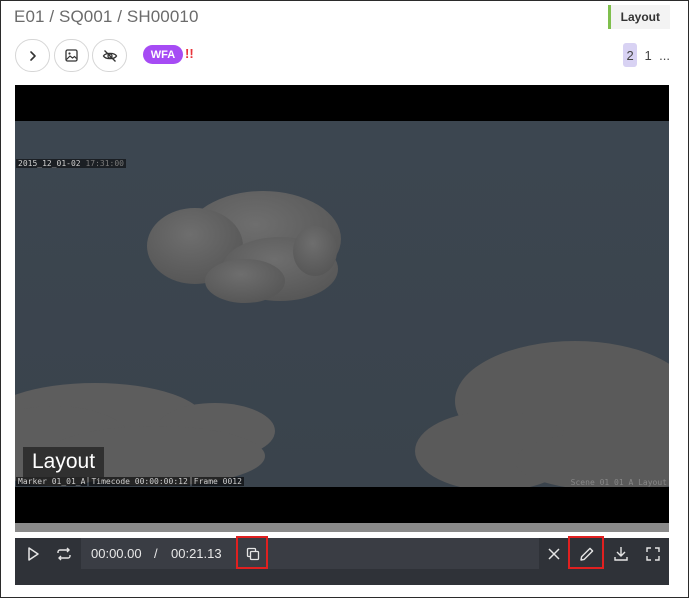 This screenshot has height=598, width=689. I want to click on play-button, so click(33, 554).